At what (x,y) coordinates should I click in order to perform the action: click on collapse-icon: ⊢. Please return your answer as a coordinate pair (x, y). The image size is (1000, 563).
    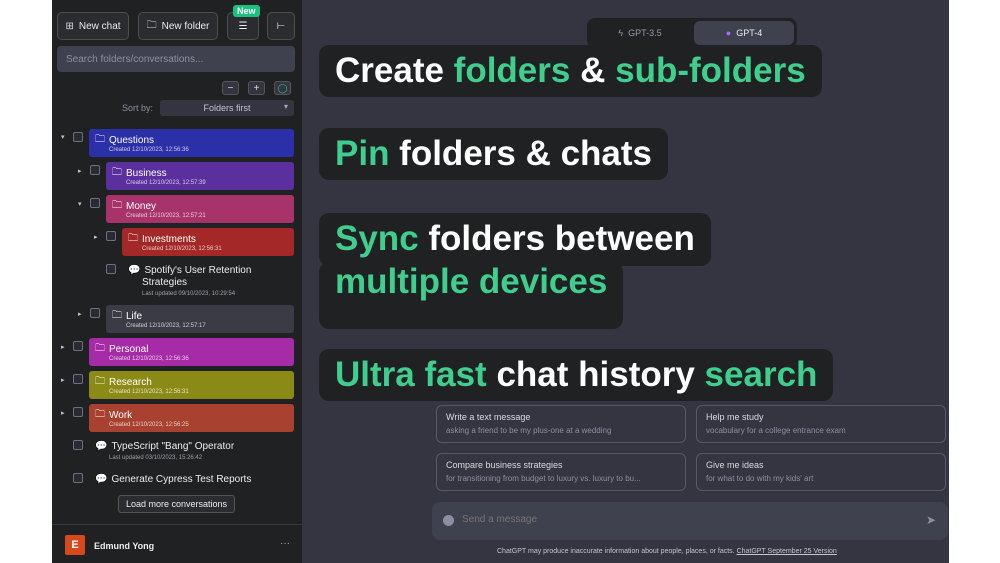
    Looking at the image, I should click on (281, 26).